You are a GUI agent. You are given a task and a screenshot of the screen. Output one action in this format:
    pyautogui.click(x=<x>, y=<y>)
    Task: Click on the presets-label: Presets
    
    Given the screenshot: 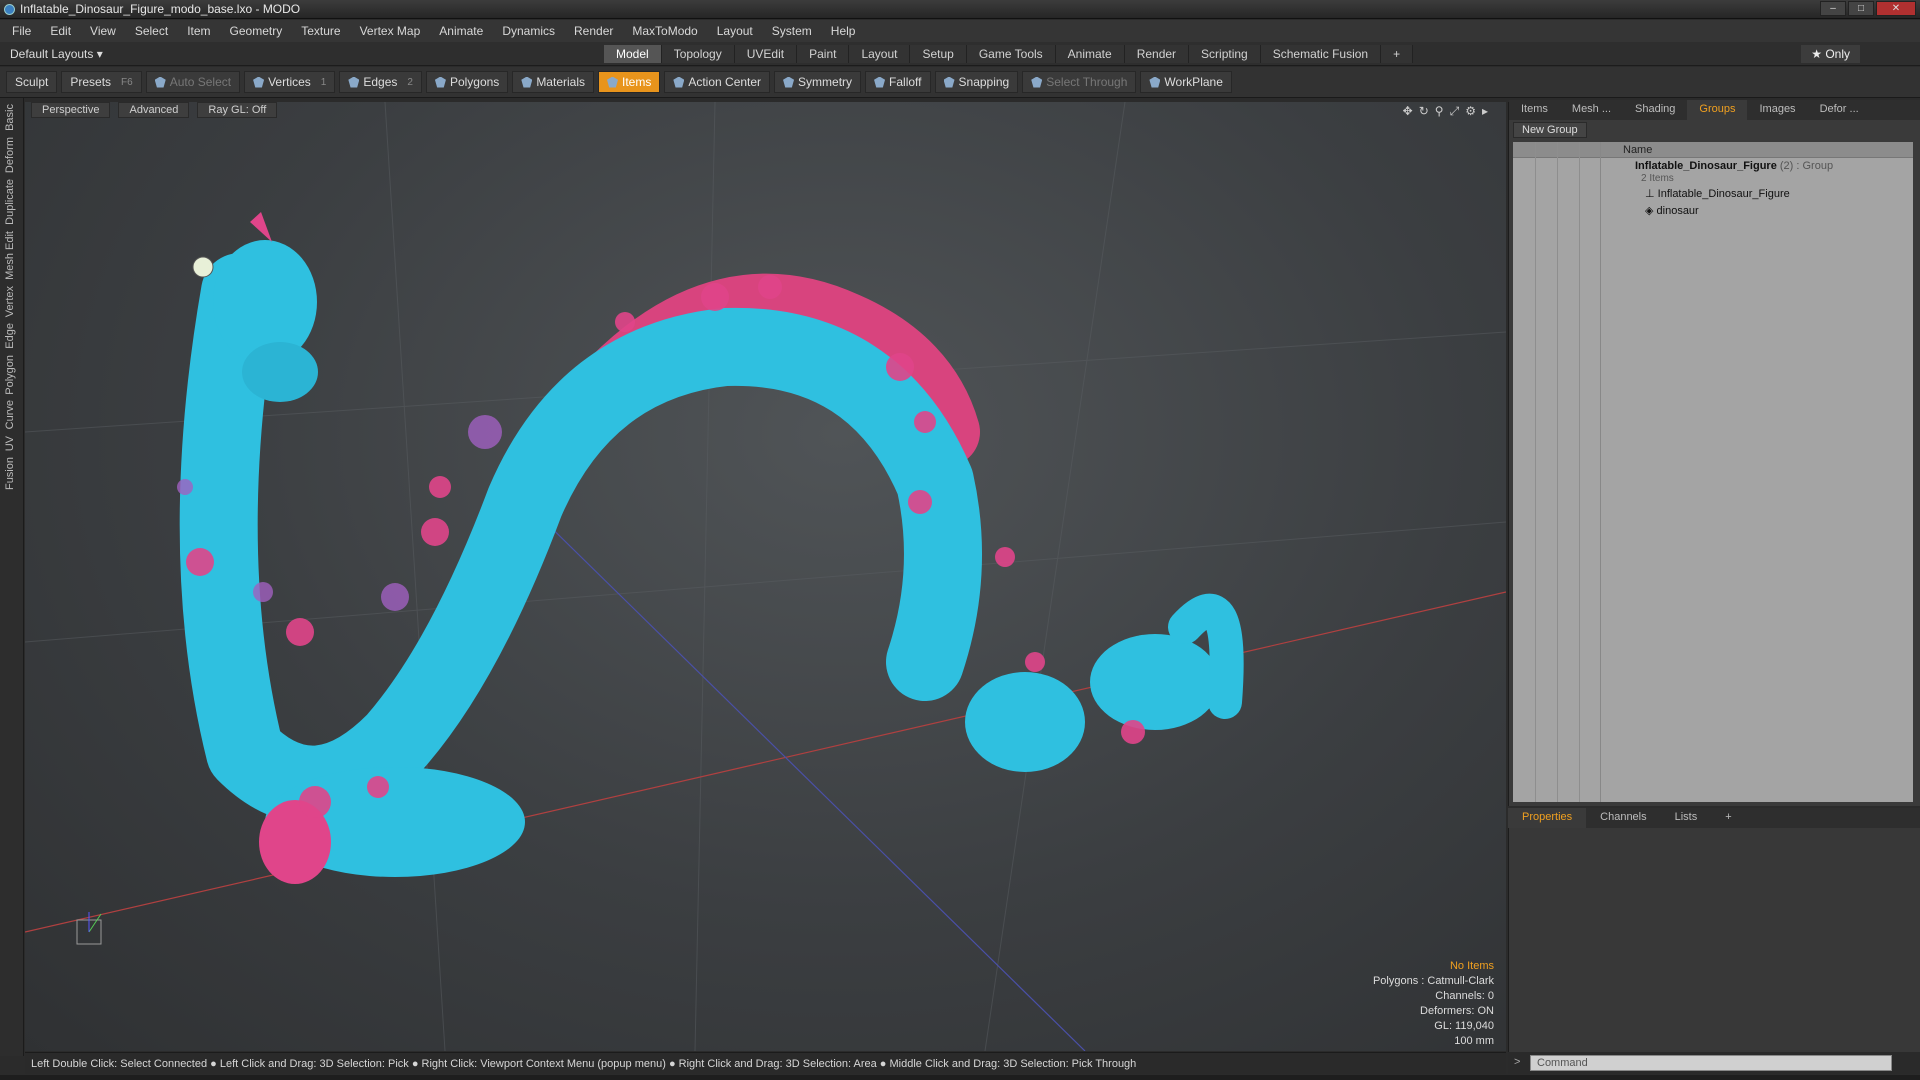 What is the action you would take?
    pyautogui.click(x=91, y=82)
    